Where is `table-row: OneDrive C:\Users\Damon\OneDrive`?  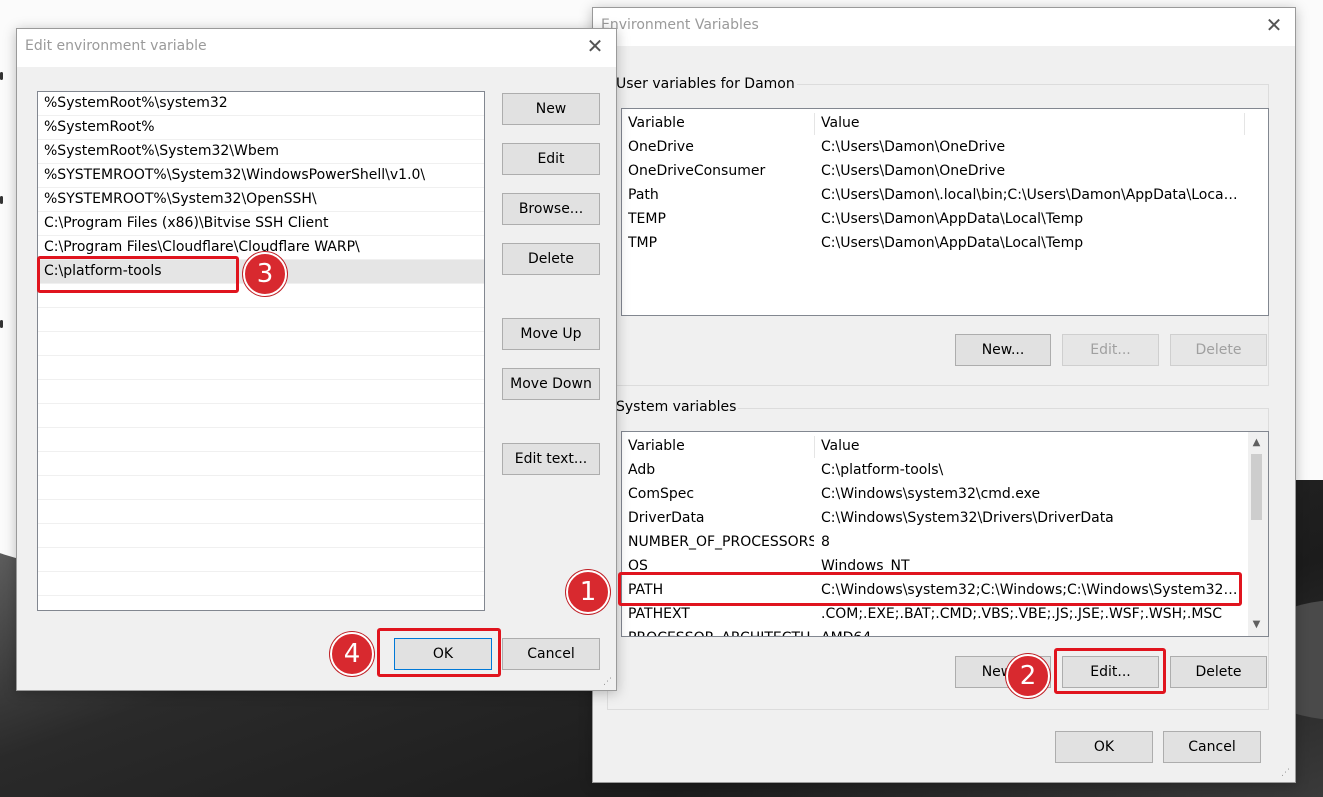
table-row: OneDrive C:\Users\Damon\OneDrive is located at coordinates (935, 147).